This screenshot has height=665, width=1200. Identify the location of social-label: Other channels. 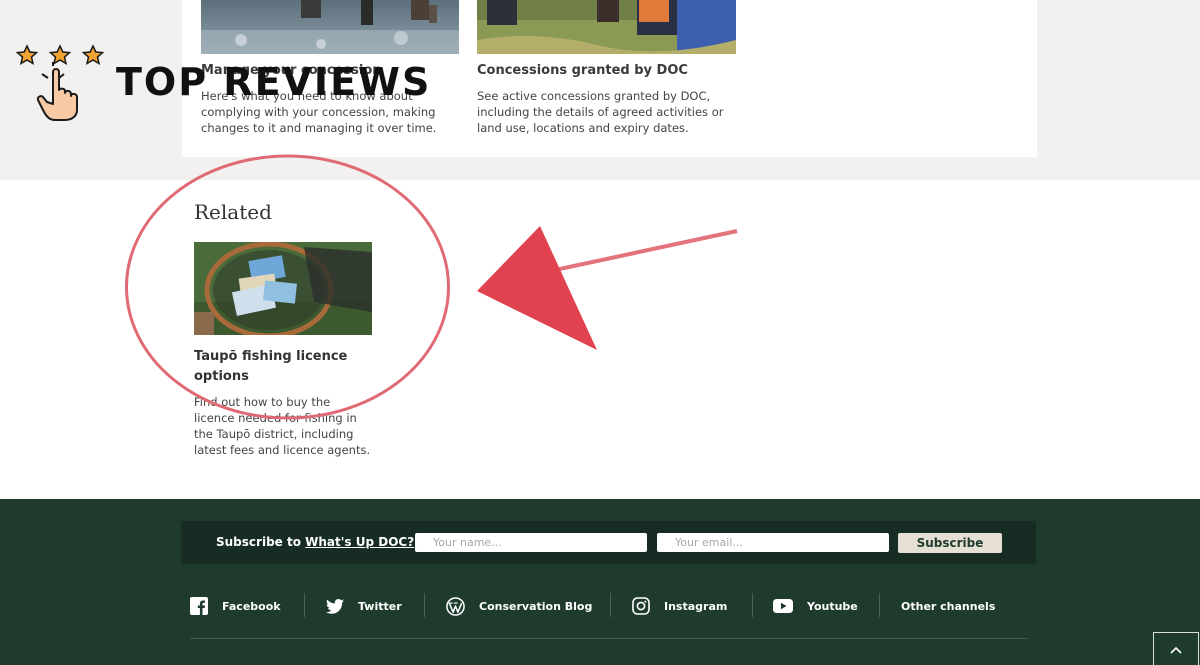
(948, 606).